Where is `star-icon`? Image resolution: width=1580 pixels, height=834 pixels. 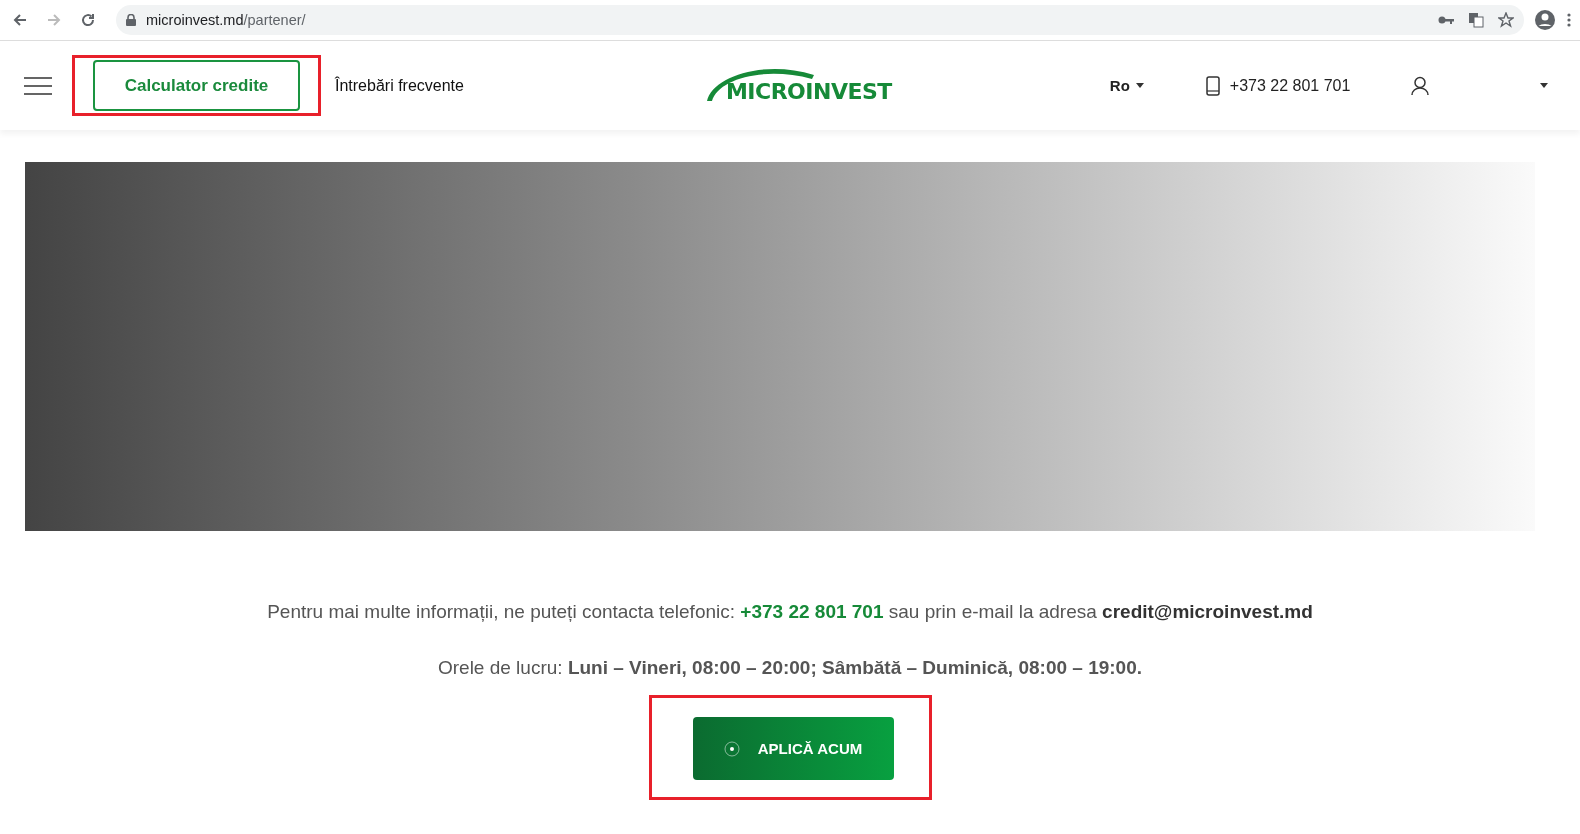
star-icon is located at coordinates (1506, 20).